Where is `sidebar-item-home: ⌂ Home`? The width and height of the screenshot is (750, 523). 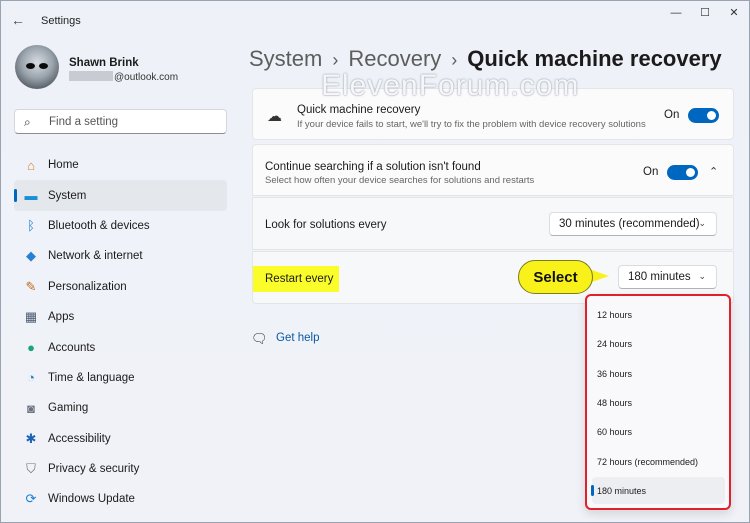
sidebar-item-home: ⌂ Home is located at coordinates (120, 165).